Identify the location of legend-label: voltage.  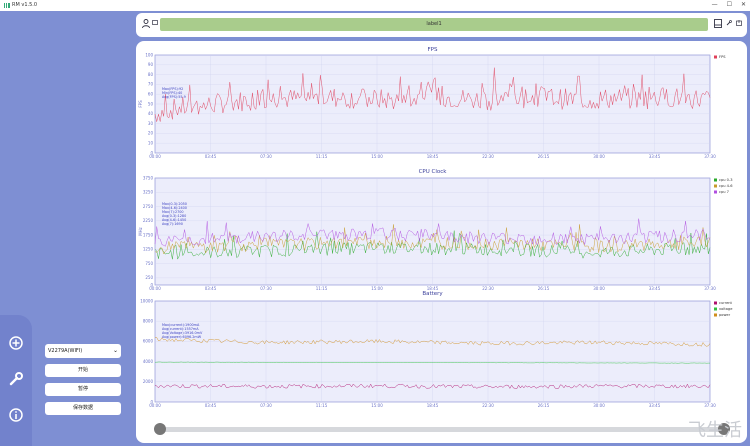
(726, 309).